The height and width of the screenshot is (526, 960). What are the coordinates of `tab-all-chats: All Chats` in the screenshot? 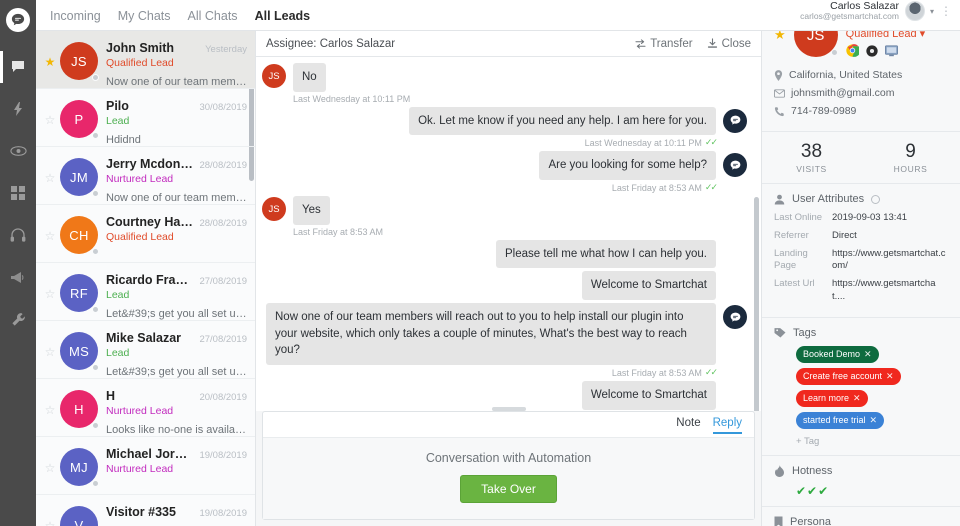 It's located at (213, 19).